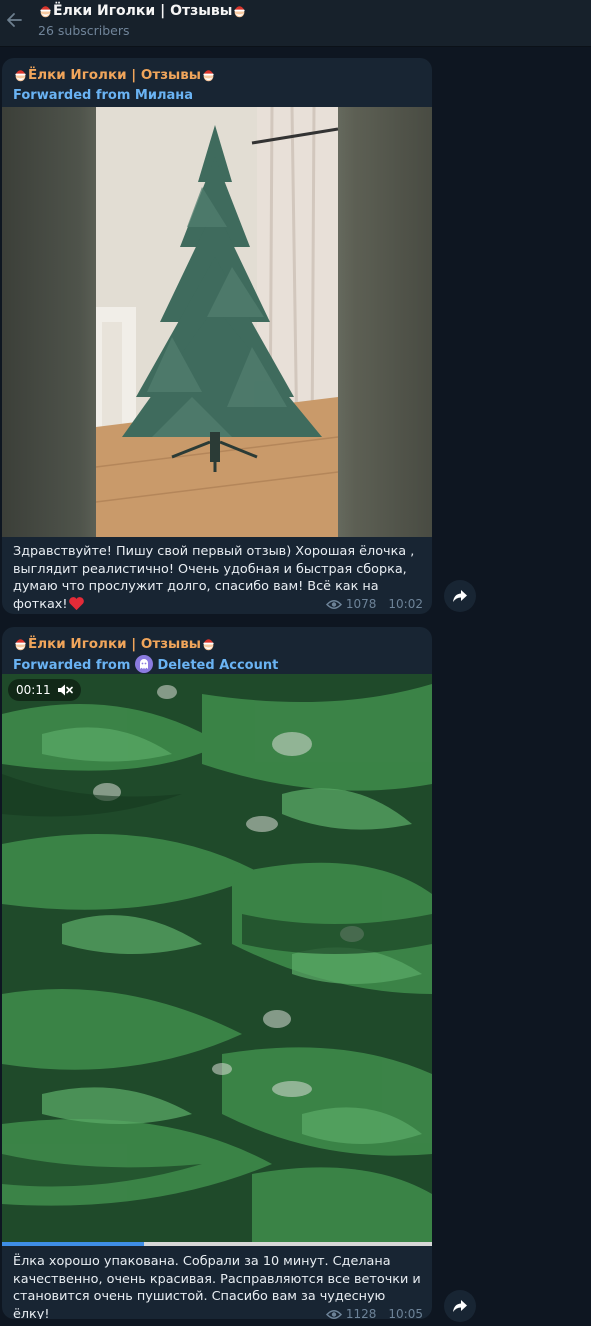 This screenshot has height=1326, width=591. What do you see at coordinates (33, 690) in the screenshot?
I see `video-duration: 00:11` at bounding box center [33, 690].